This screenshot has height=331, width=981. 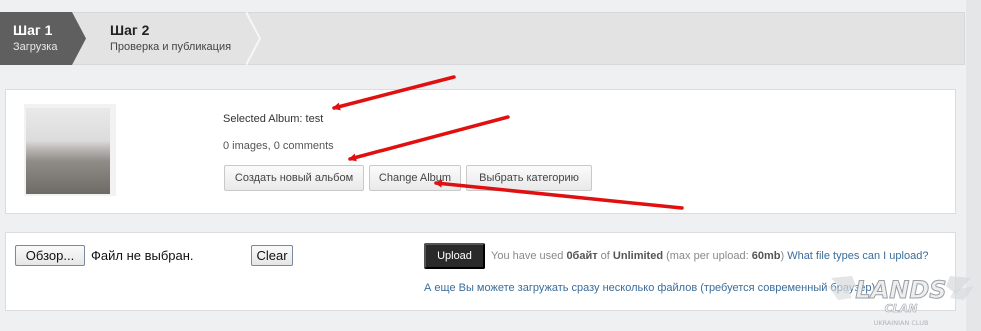 I want to click on svg-text: LANDS, so click(x=900, y=290).